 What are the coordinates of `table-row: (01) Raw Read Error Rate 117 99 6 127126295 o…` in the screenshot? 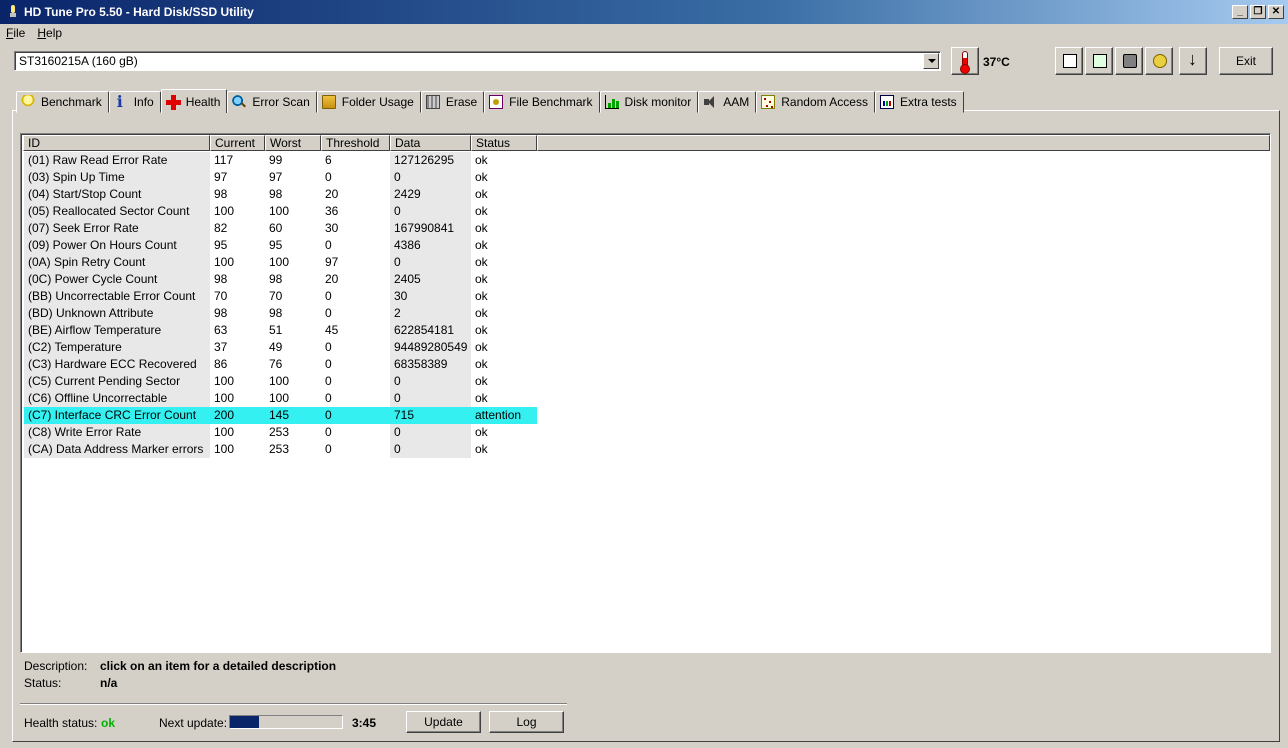 It's located at (280, 160).